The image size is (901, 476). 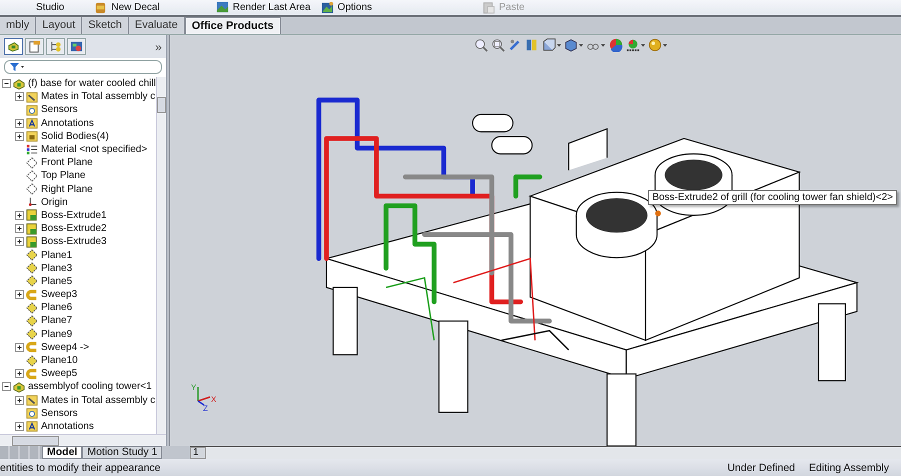 I want to click on appearance-icon, so click(x=615, y=45).